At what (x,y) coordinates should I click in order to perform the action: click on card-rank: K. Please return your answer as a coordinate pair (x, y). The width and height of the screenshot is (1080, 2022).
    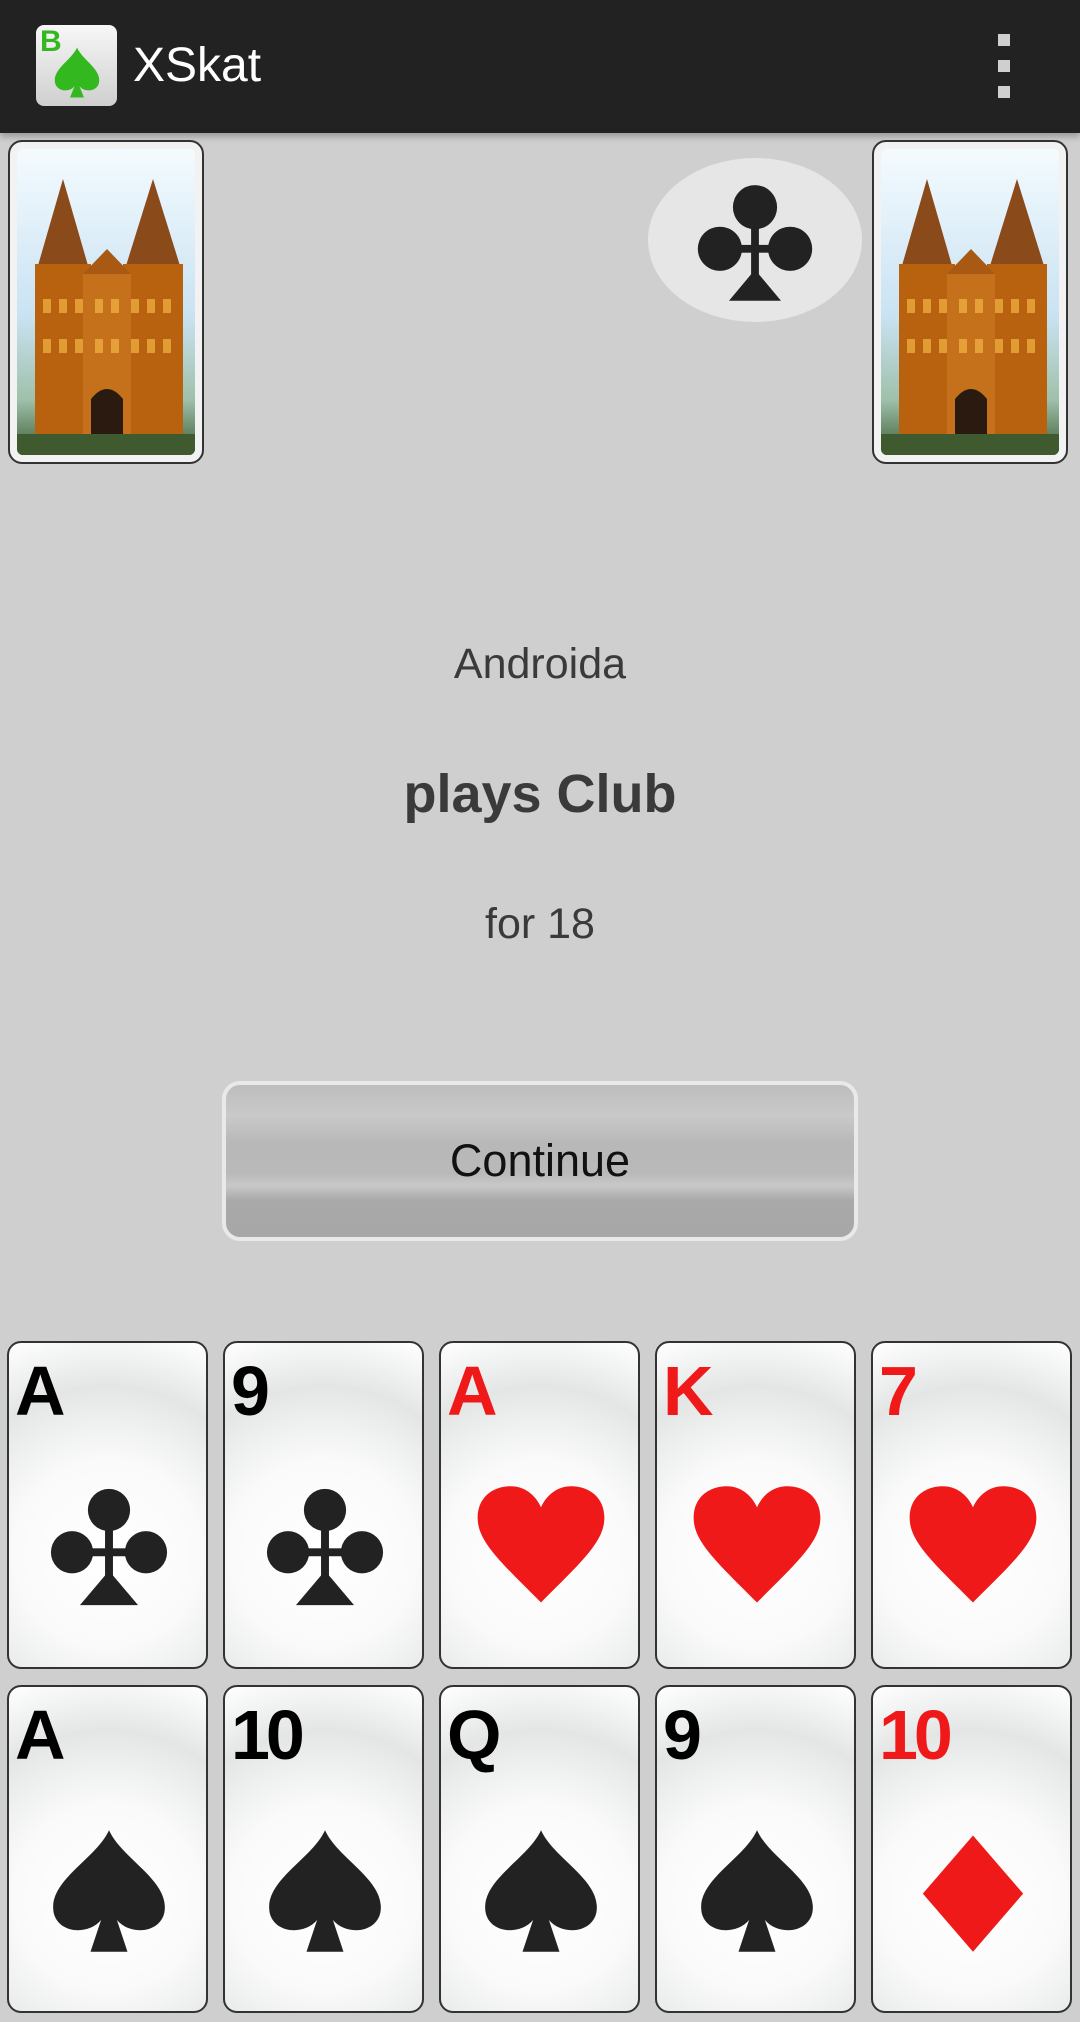
    Looking at the image, I should click on (688, 1391).